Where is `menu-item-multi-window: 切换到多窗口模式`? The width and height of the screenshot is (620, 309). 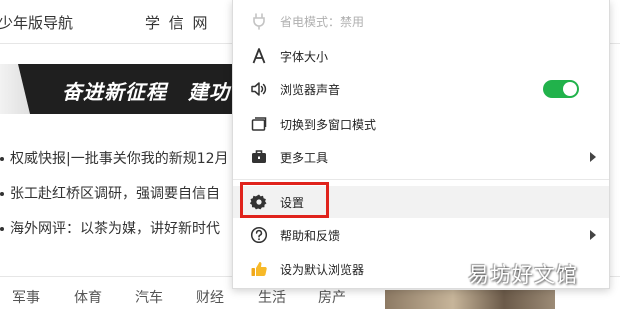
menu-item-multi-window: 切换到多窗口模式 is located at coordinates (421, 124).